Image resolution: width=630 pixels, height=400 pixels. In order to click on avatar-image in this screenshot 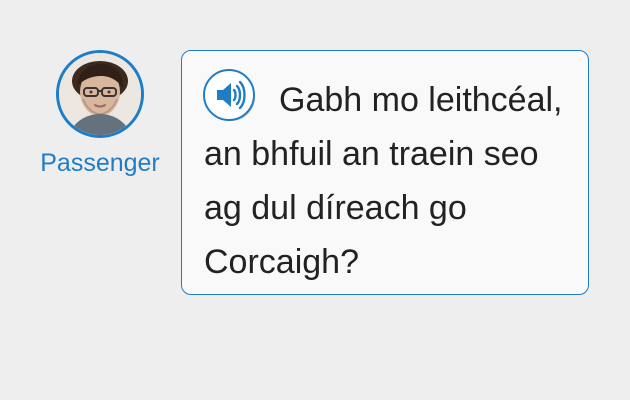, I will do `click(100, 94)`.